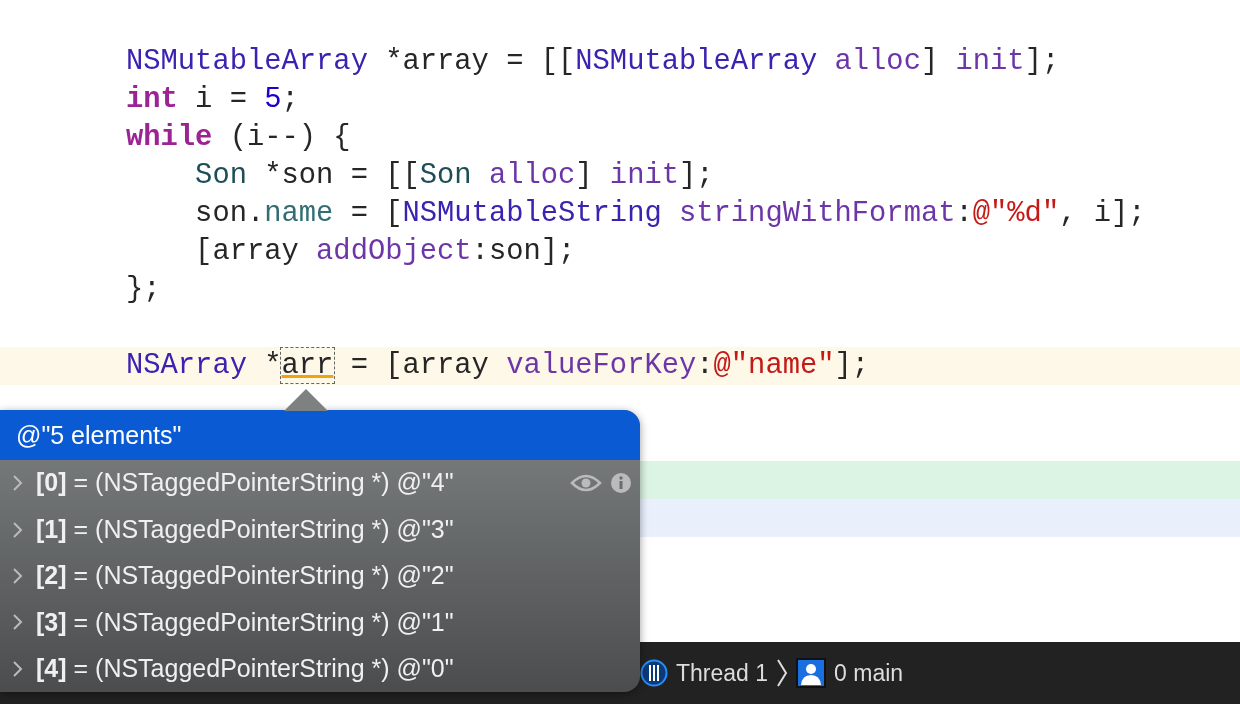  I want to click on popover-arrow, so click(306, 399).